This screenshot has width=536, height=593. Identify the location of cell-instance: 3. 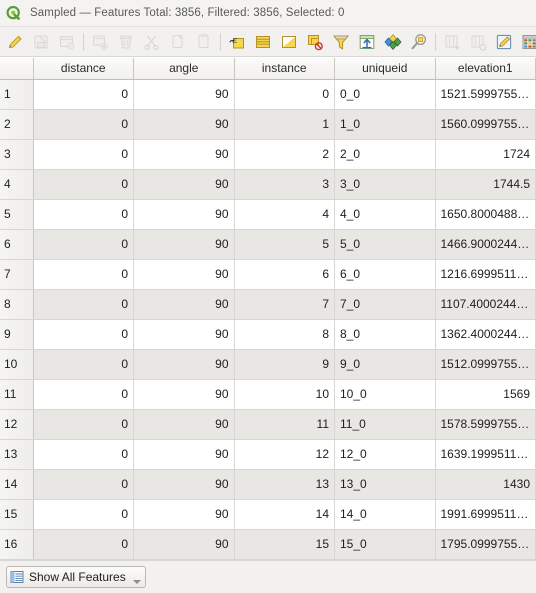
(284, 184).